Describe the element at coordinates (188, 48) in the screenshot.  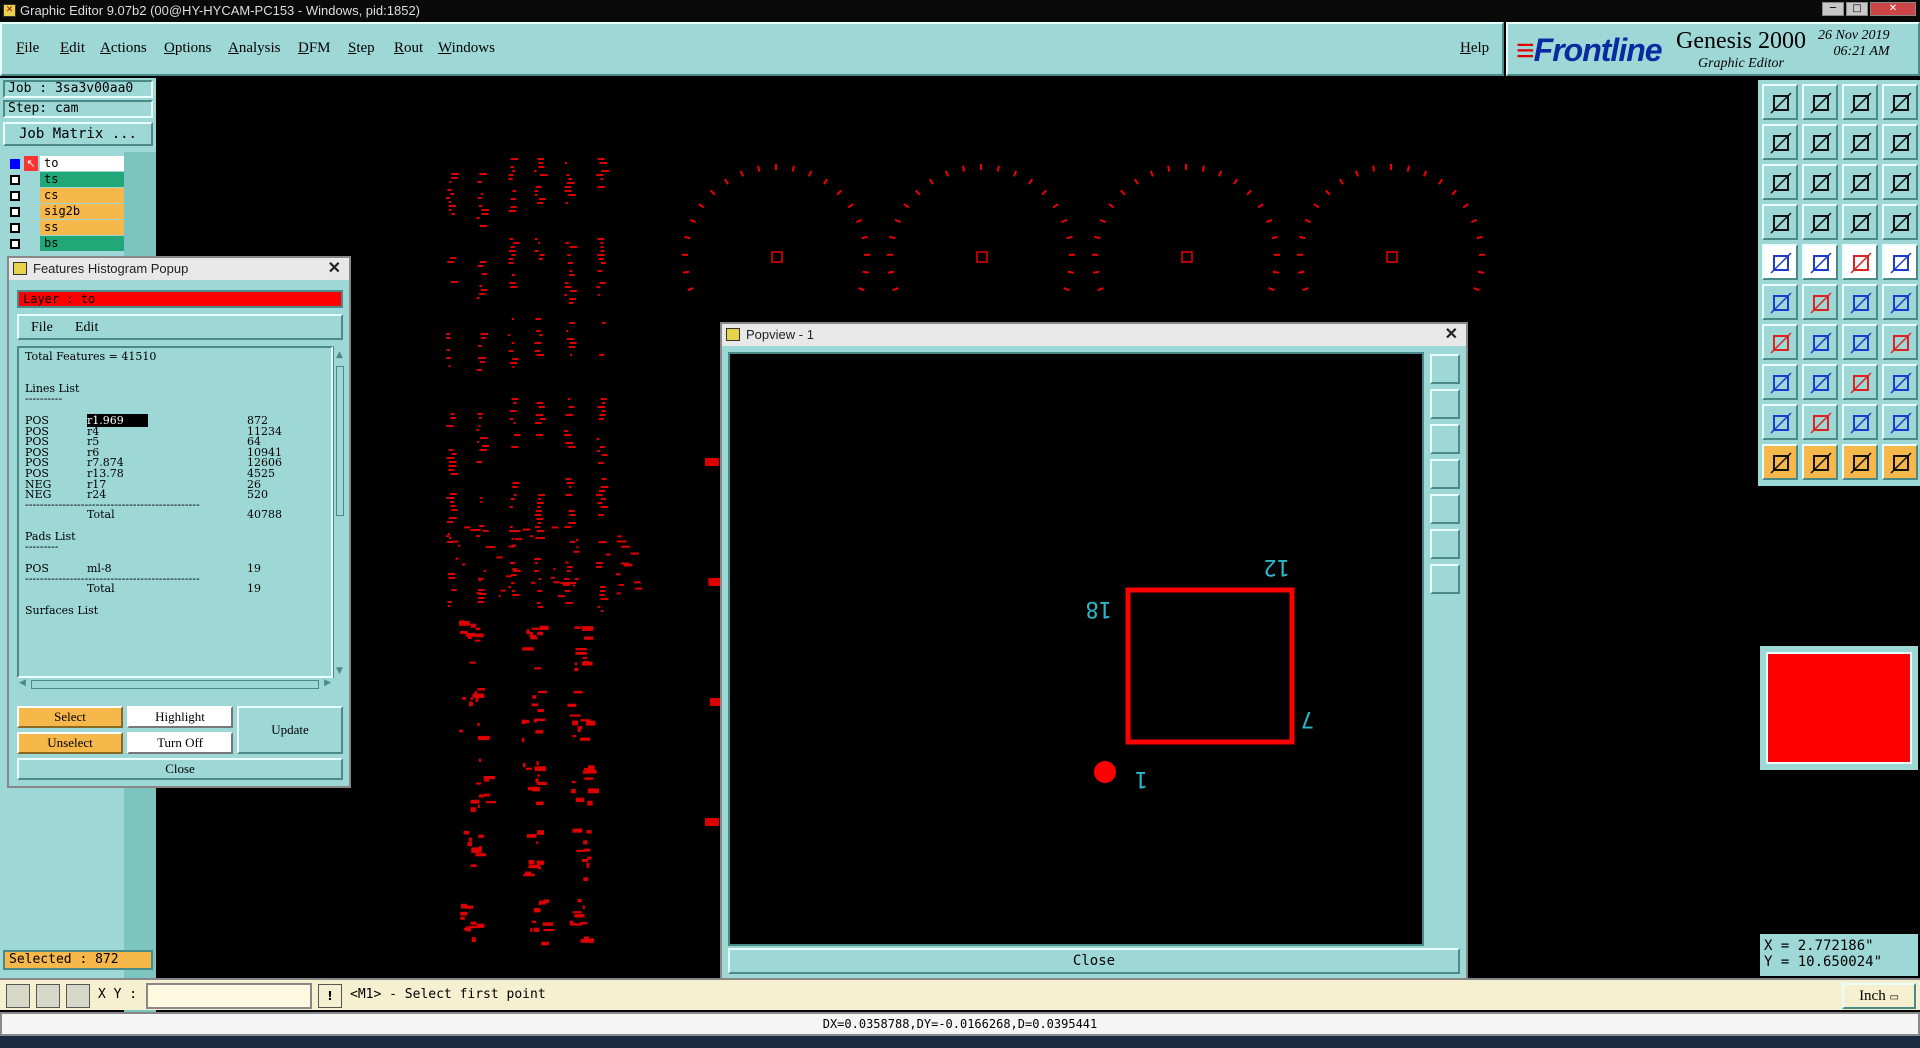
I see `menu-options: Options` at that location.